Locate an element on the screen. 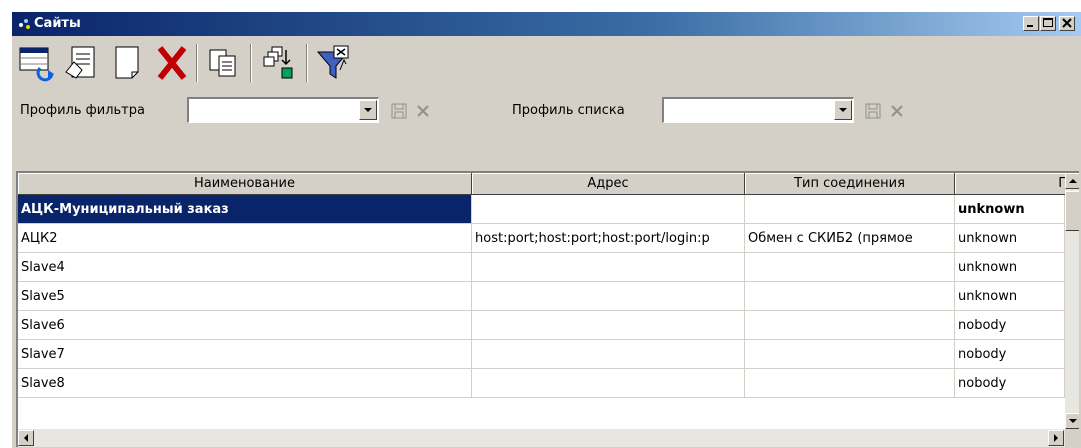 Image resolution: width=1081 pixels, height=448 pixels. minimize-button is located at coordinates (1031, 23).